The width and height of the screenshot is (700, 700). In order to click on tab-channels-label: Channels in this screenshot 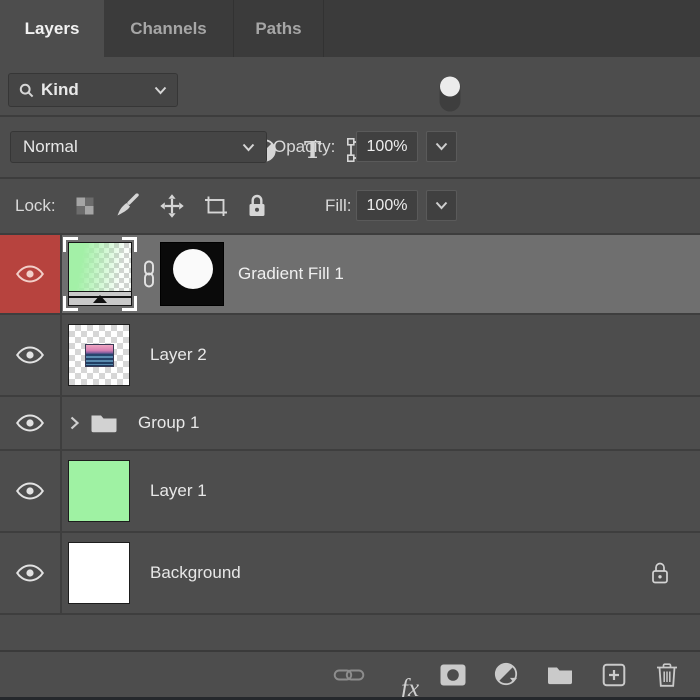, I will do `click(168, 28)`.